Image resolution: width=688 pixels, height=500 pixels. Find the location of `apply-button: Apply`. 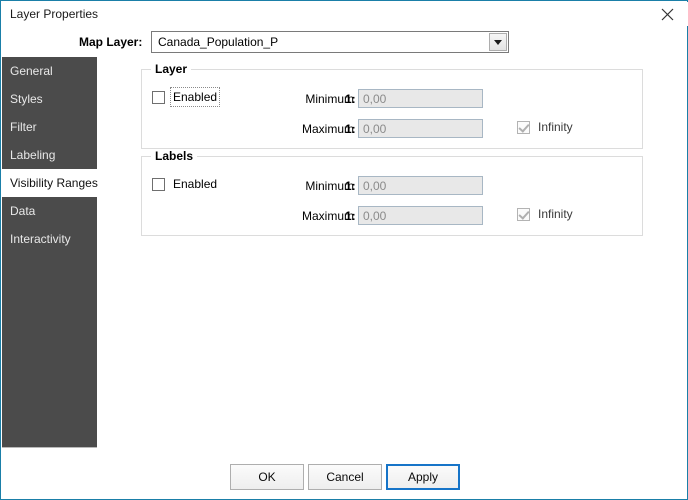

apply-button: Apply is located at coordinates (423, 477).